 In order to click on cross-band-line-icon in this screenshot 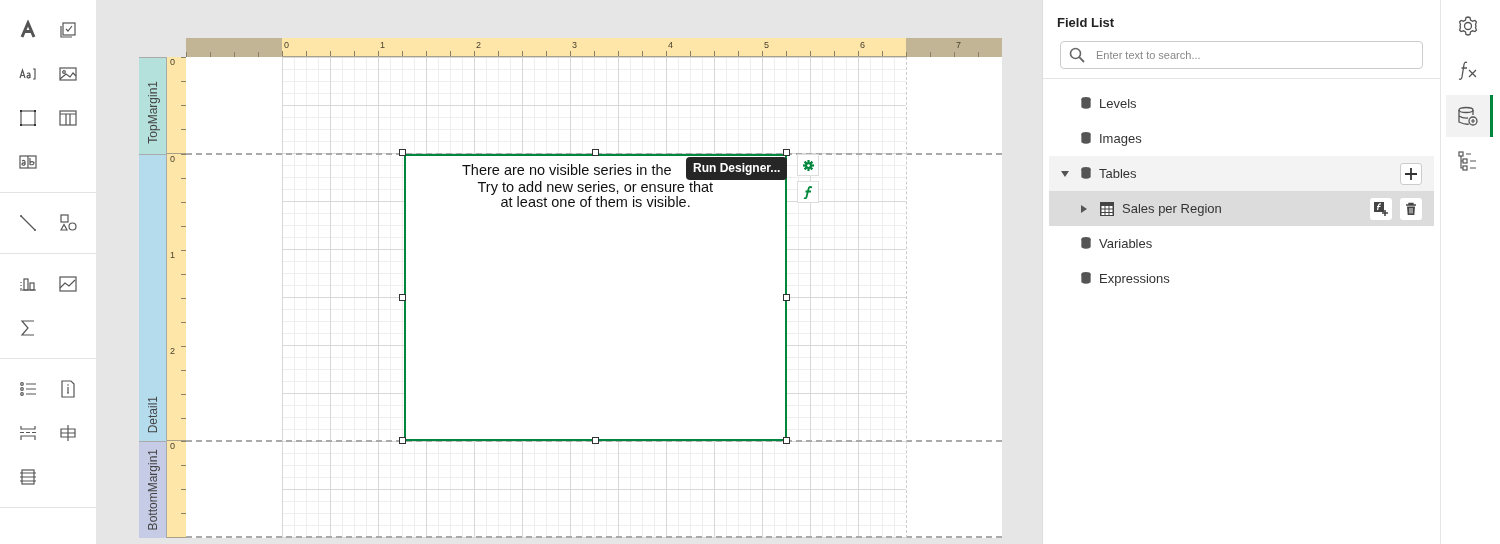, I will do `click(68, 433)`.